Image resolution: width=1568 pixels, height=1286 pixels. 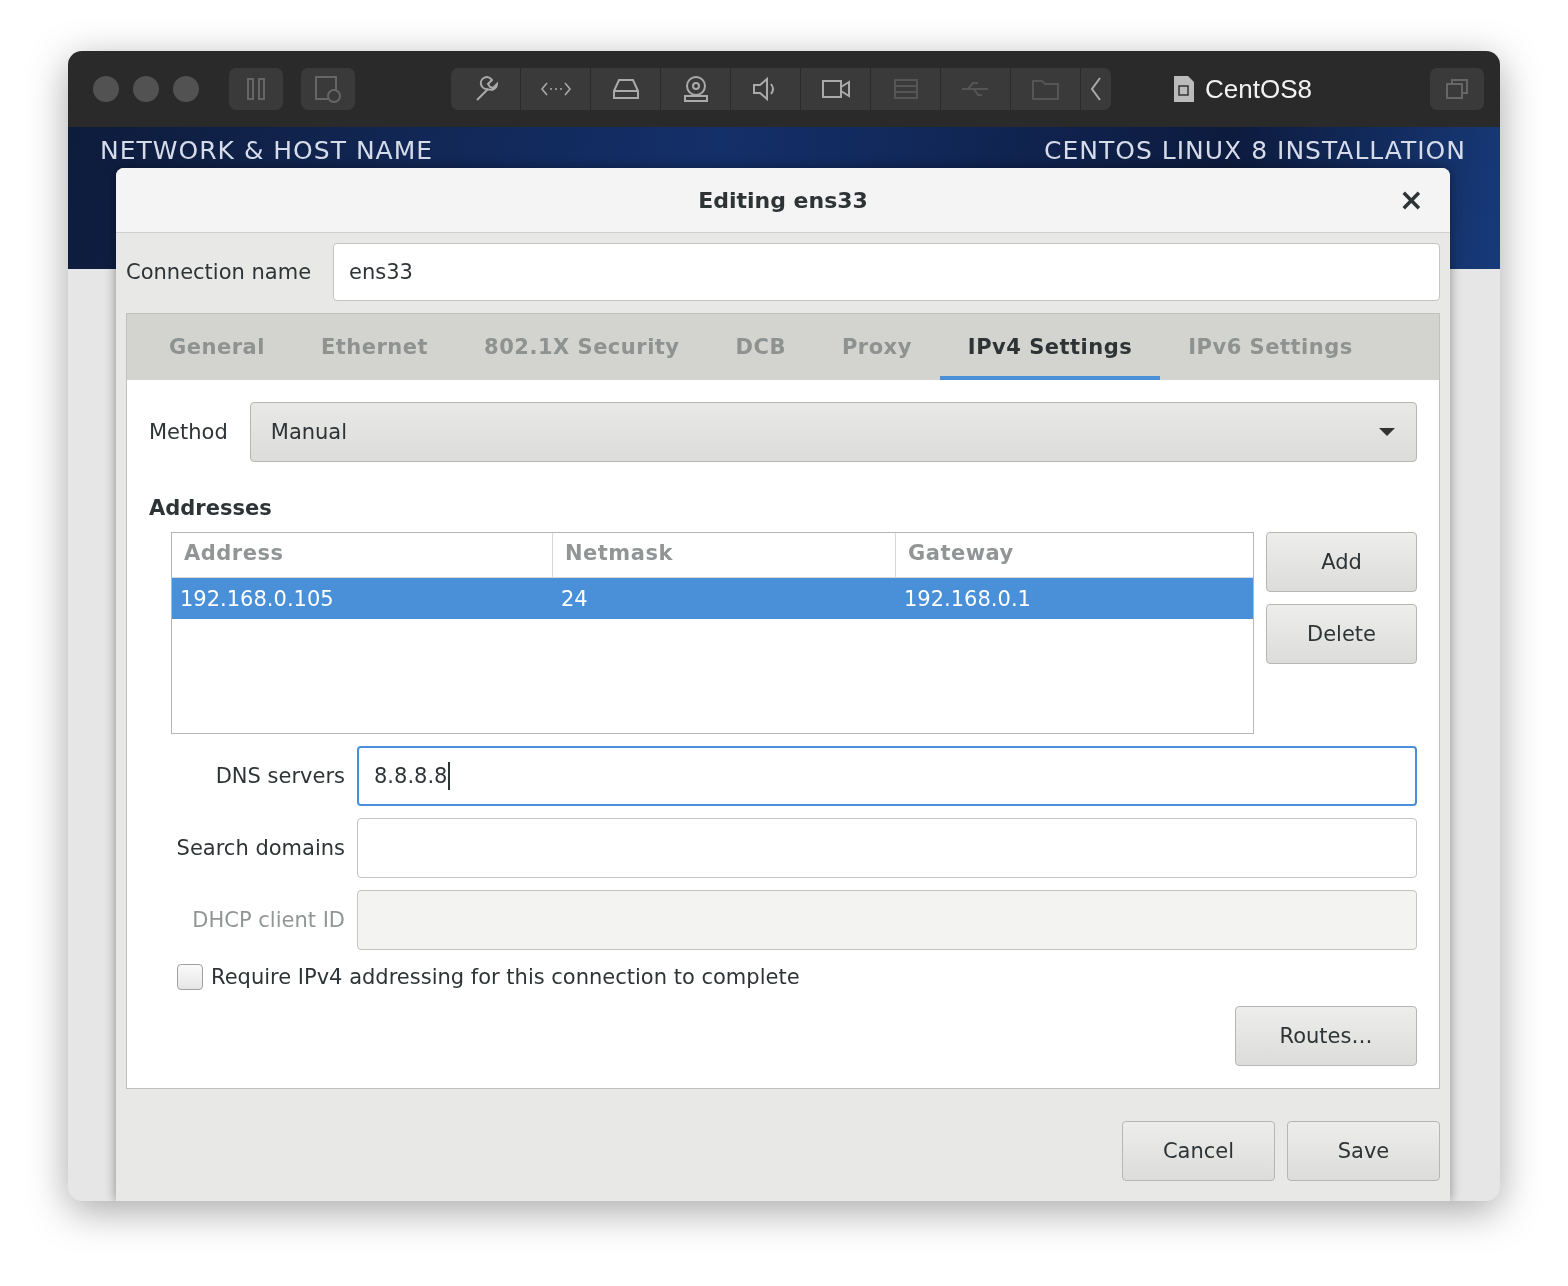 What do you see at coordinates (279, 776) in the screenshot?
I see `field-label: DNS servers` at bounding box center [279, 776].